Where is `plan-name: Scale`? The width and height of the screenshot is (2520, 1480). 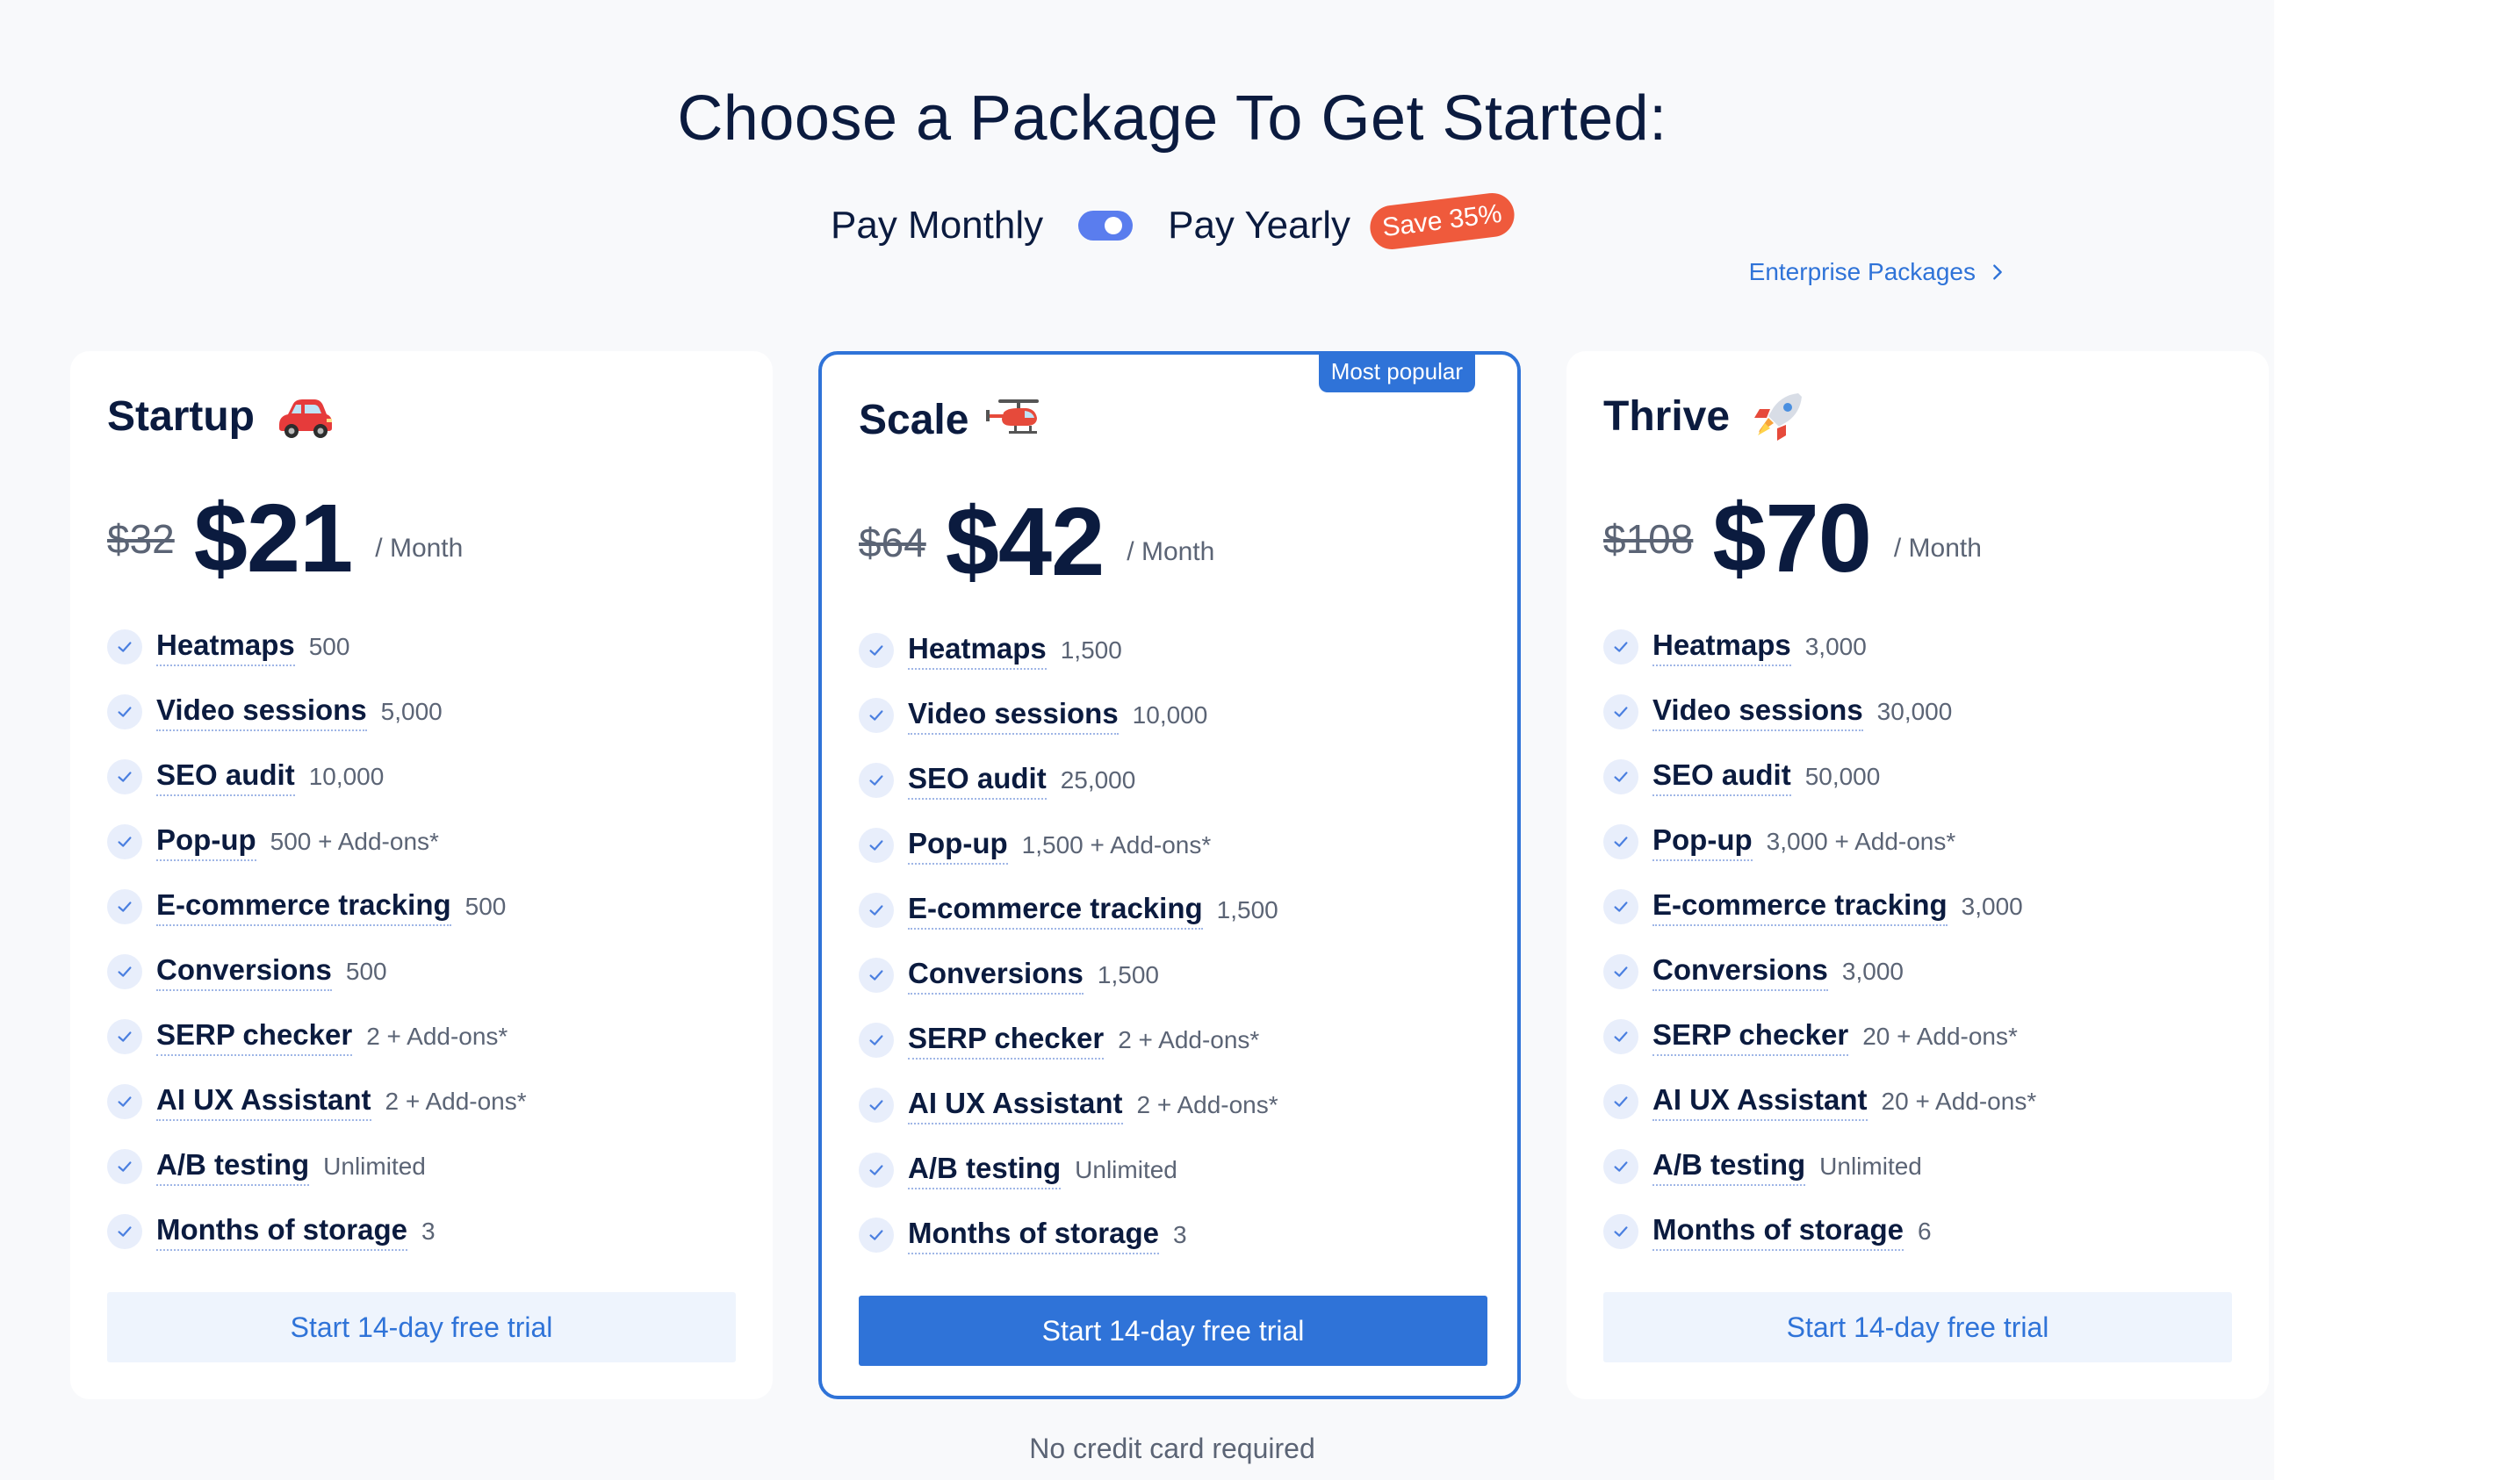 plan-name: Scale is located at coordinates (914, 419).